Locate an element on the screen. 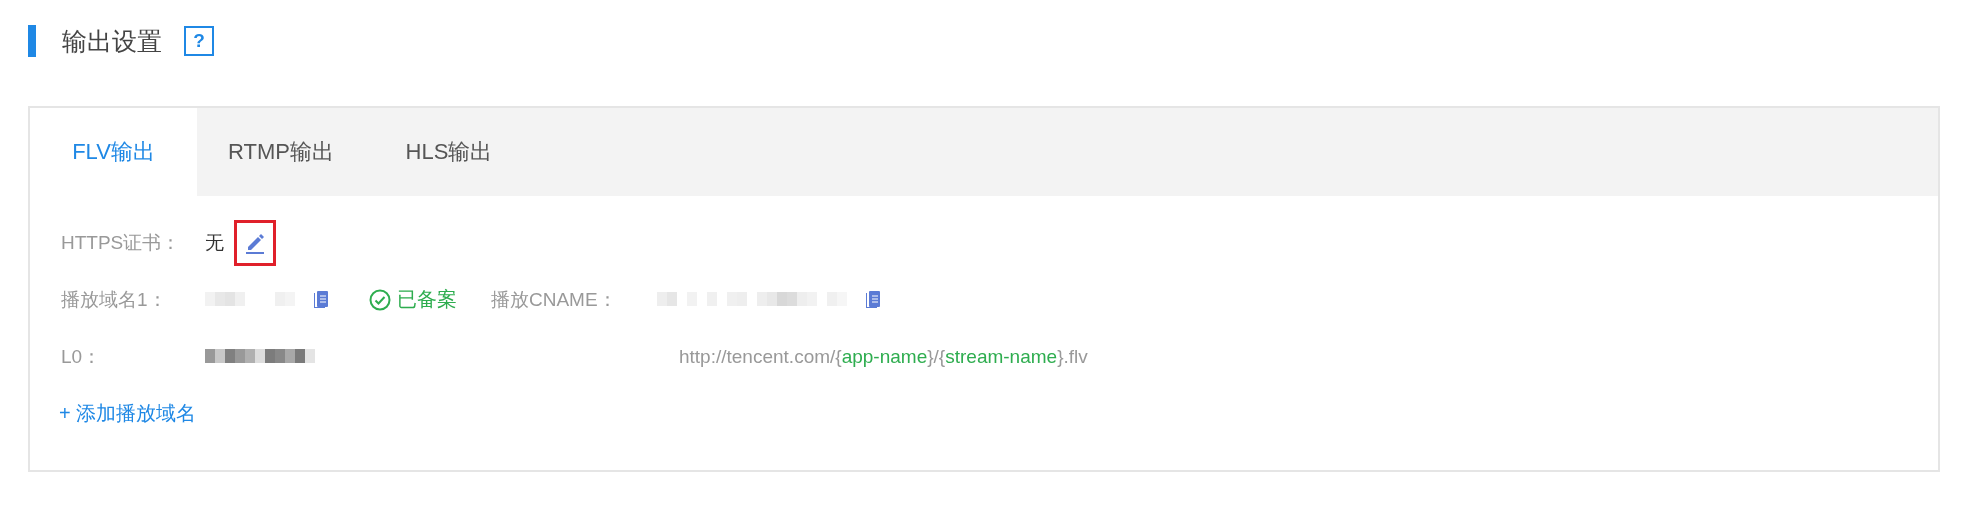 The image size is (1972, 506). field-value: 无 is located at coordinates (214, 242).